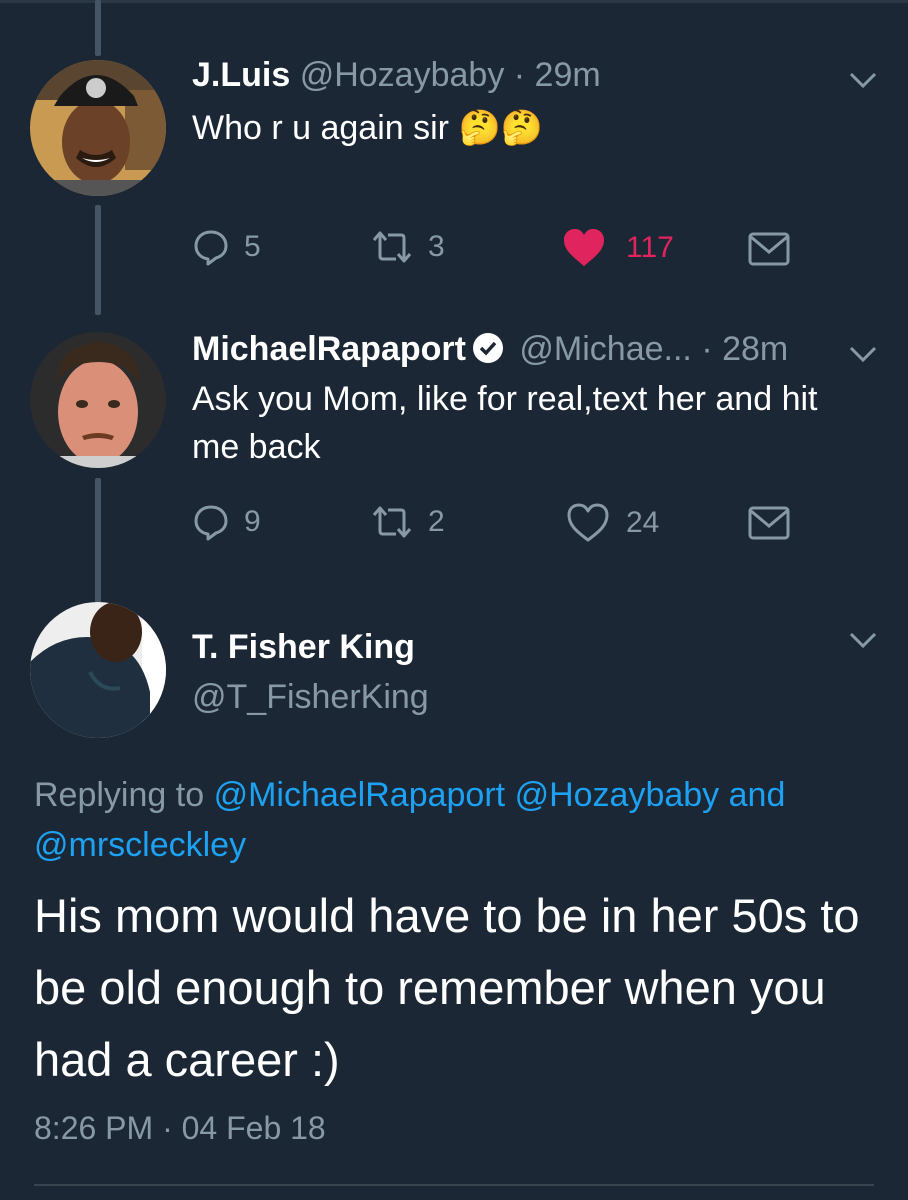 Image resolution: width=908 pixels, height=1200 pixels. What do you see at coordinates (360, 795) in the screenshot?
I see `mention-link: @MichaelRapaport` at bounding box center [360, 795].